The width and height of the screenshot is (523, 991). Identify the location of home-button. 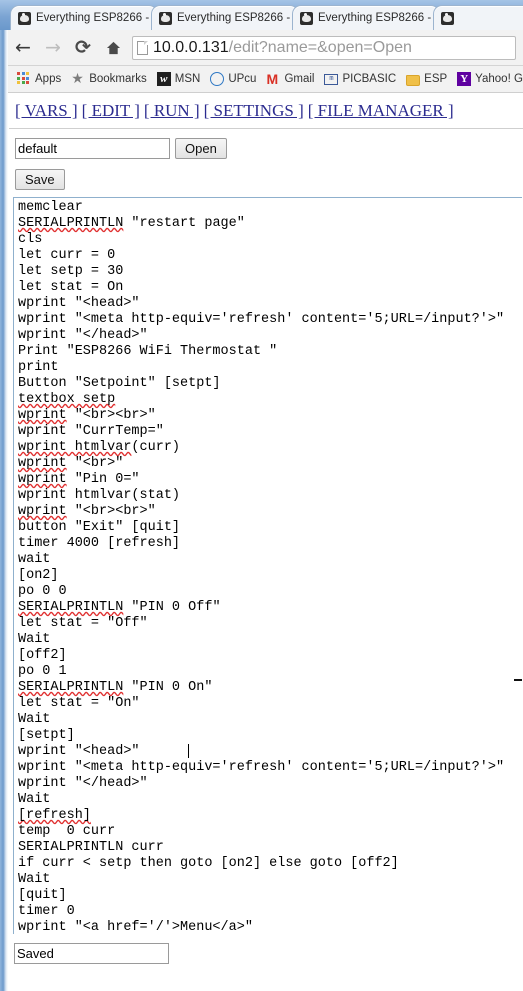
(113, 48).